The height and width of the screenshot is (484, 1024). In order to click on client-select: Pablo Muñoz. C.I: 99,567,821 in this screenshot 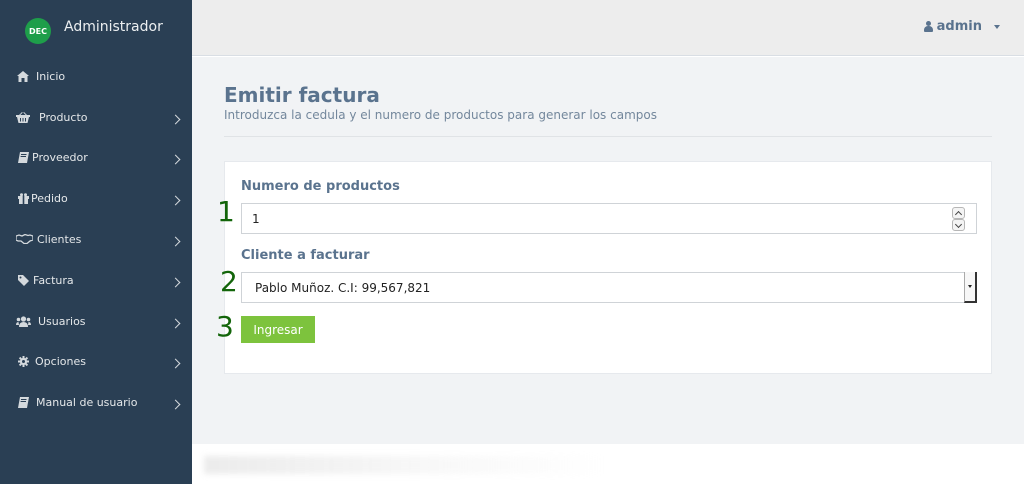, I will do `click(609, 287)`.